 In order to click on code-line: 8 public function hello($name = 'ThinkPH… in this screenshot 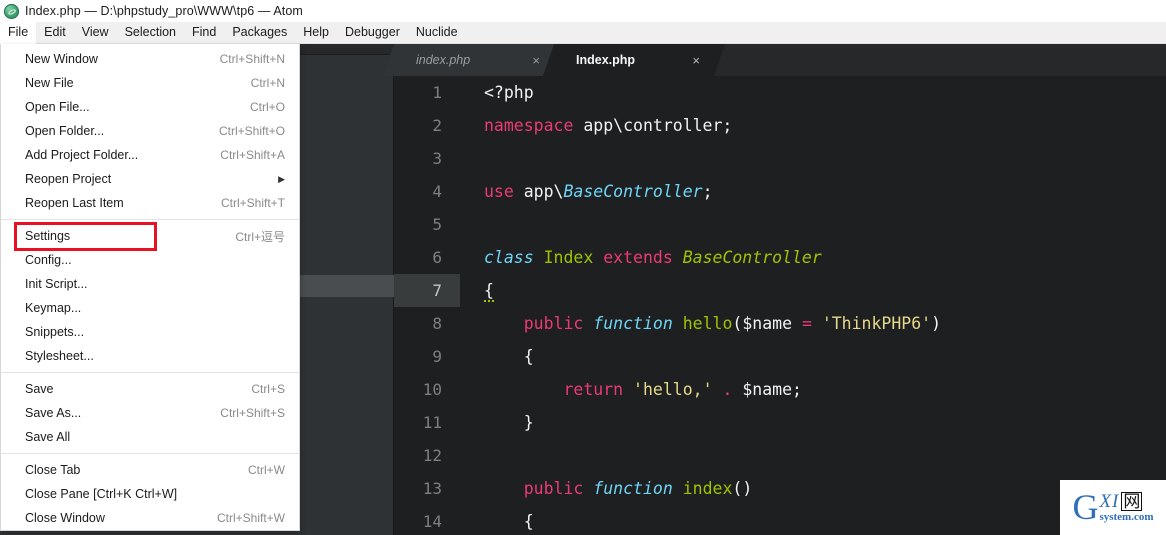, I will do `click(780, 323)`.